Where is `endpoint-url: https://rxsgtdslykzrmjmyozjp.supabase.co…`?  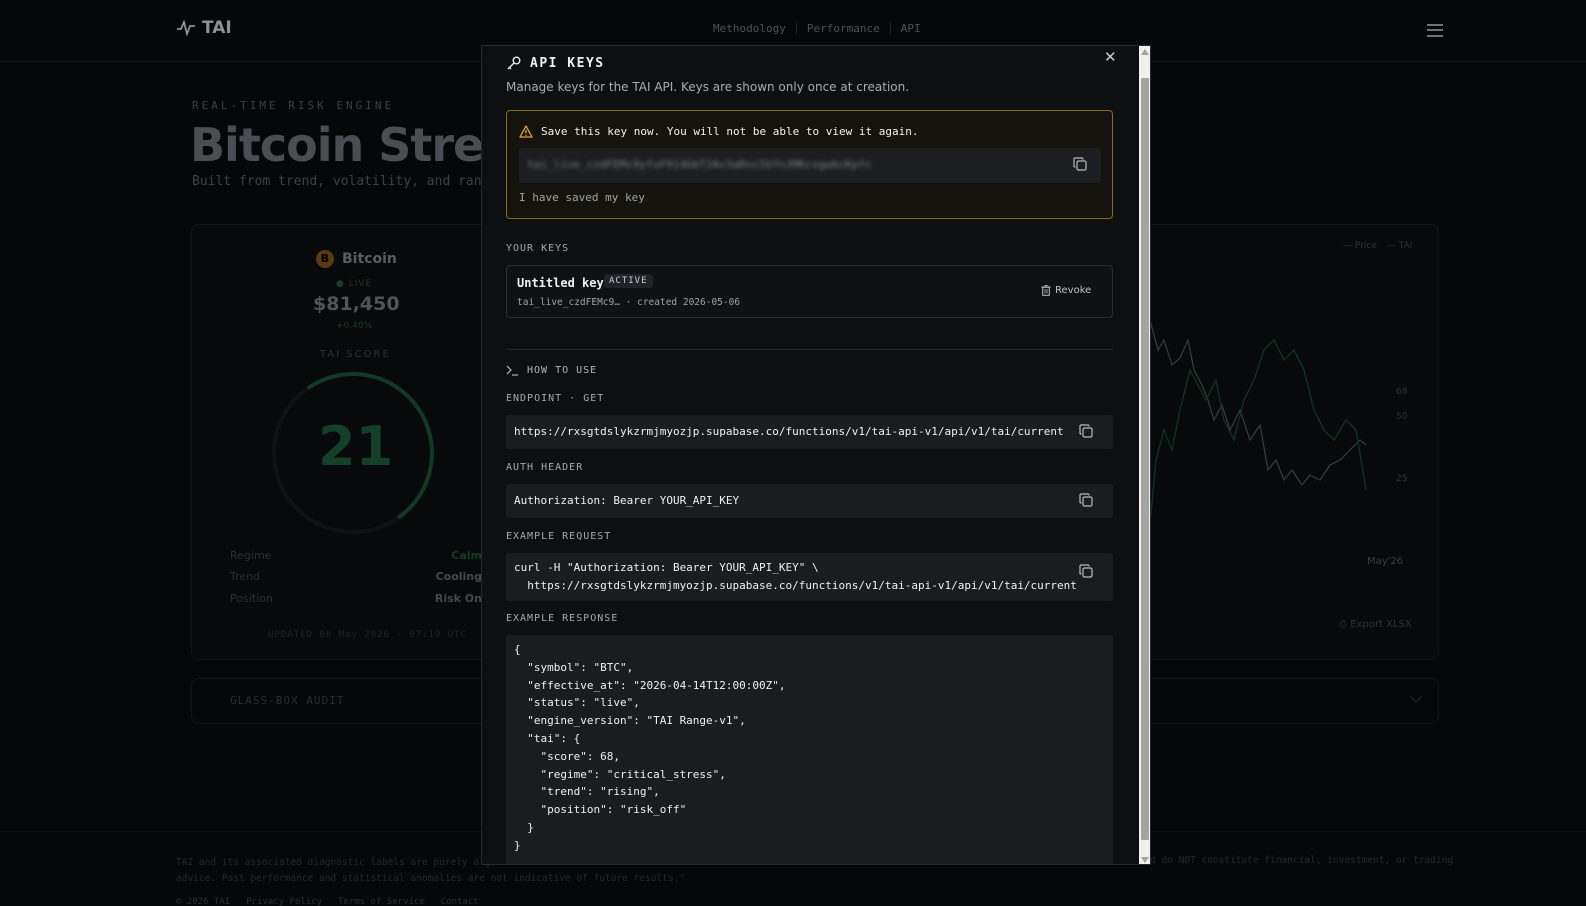 endpoint-url: https://rxsgtdslykzrmjmyozjp.supabase.co… is located at coordinates (789, 431).